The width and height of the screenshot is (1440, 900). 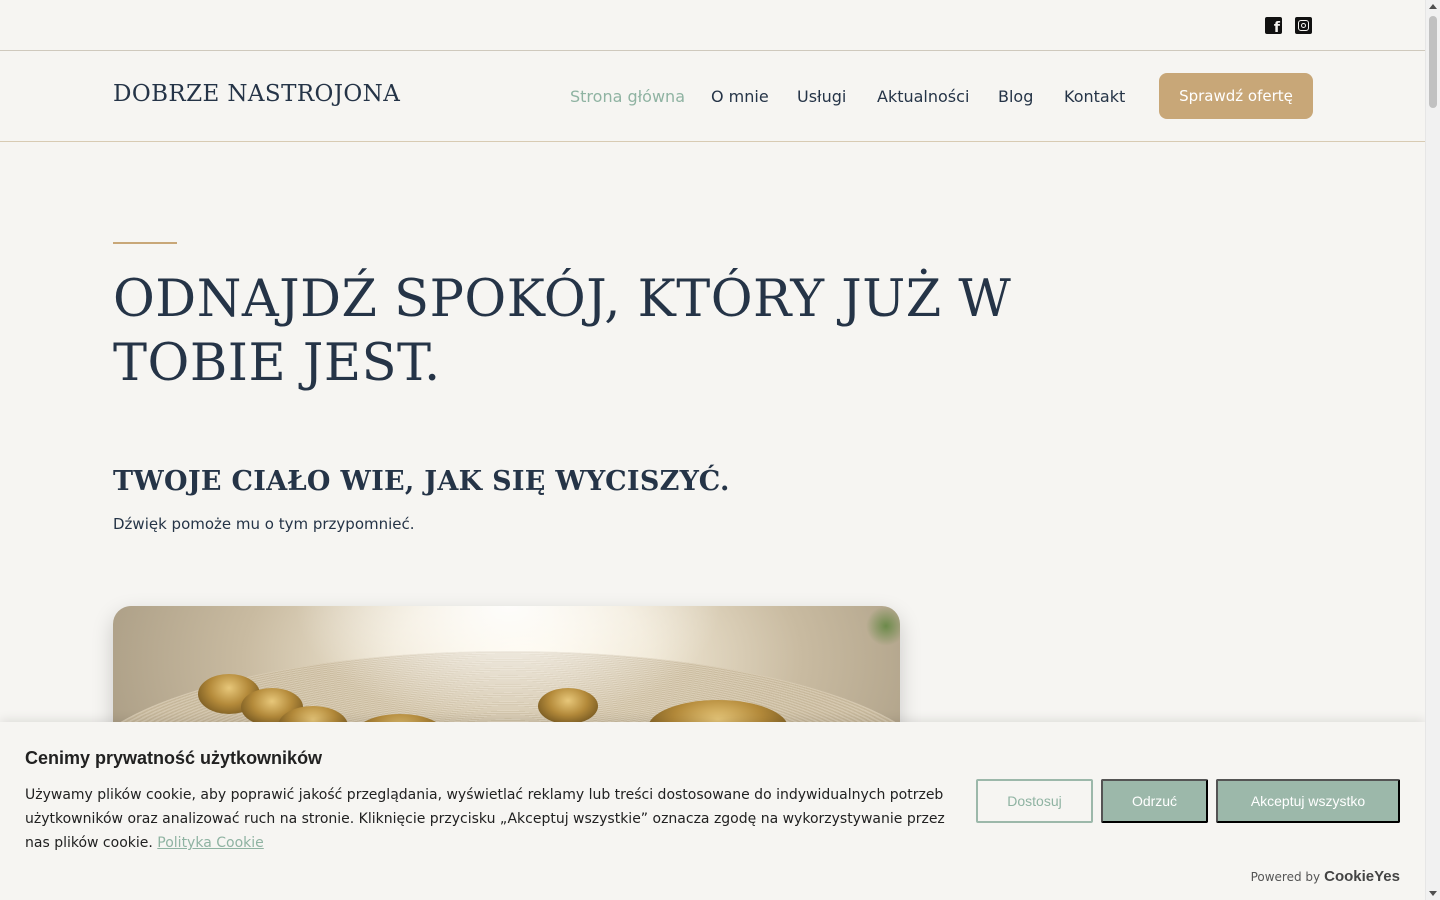 What do you see at coordinates (627, 96) in the screenshot?
I see `nav-item-home: Strona główna` at bounding box center [627, 96].